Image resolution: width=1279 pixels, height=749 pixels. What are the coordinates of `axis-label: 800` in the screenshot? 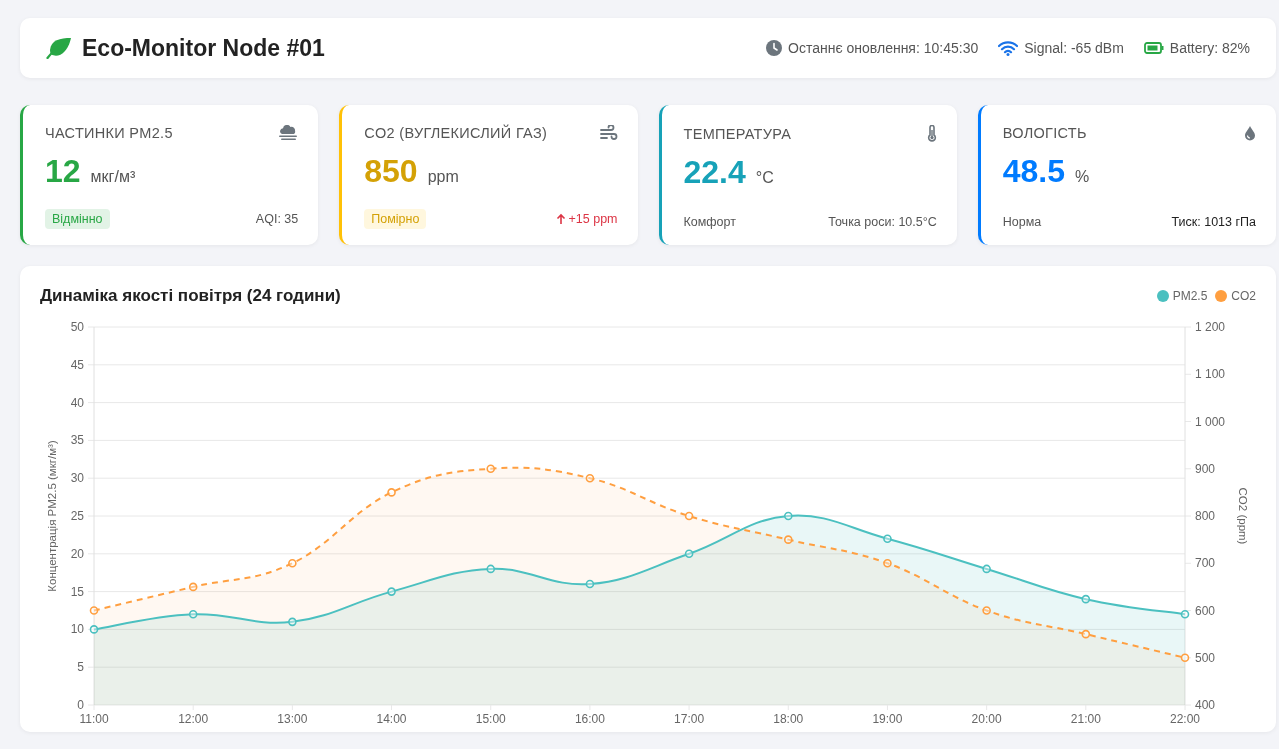 It's located at (1205, 516).